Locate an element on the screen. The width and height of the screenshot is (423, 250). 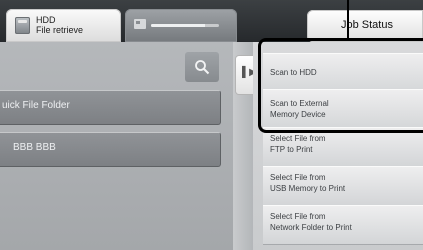
job-progress-indicator is located at coordinates (181, 25).